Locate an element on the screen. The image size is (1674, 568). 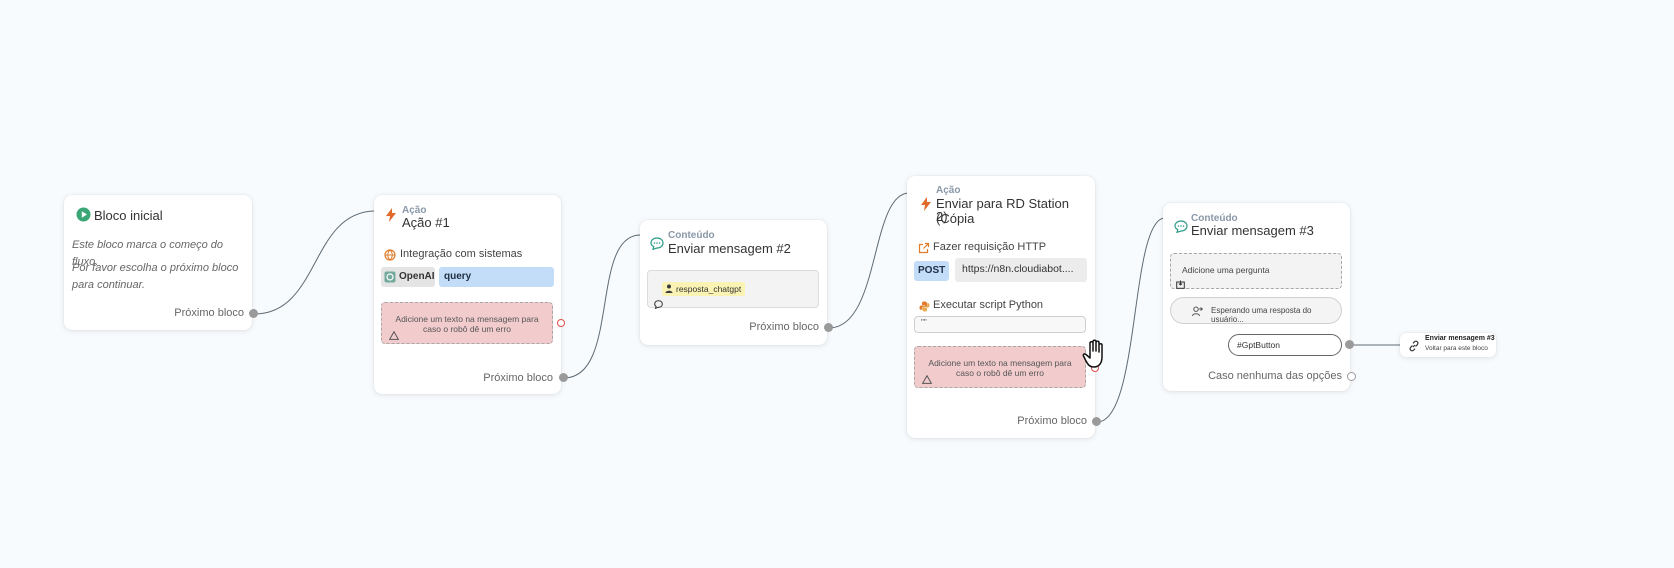
openai-label: OpenAI is located at coordinates (417, 276).